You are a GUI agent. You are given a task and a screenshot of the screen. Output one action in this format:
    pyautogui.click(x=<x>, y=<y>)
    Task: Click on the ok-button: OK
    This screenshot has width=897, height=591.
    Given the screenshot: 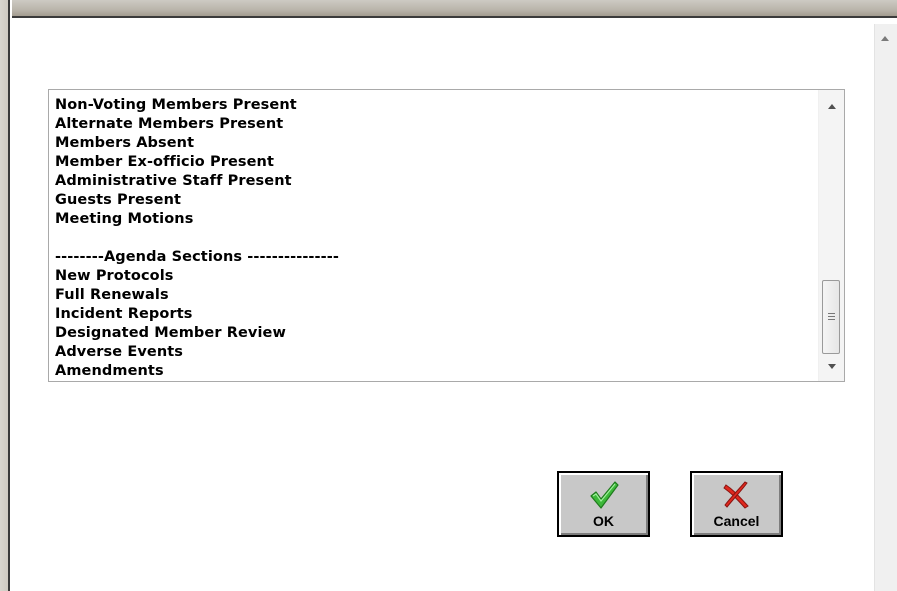 What is the action you would take?
    pyautogui.click(x=603, y=504)
    